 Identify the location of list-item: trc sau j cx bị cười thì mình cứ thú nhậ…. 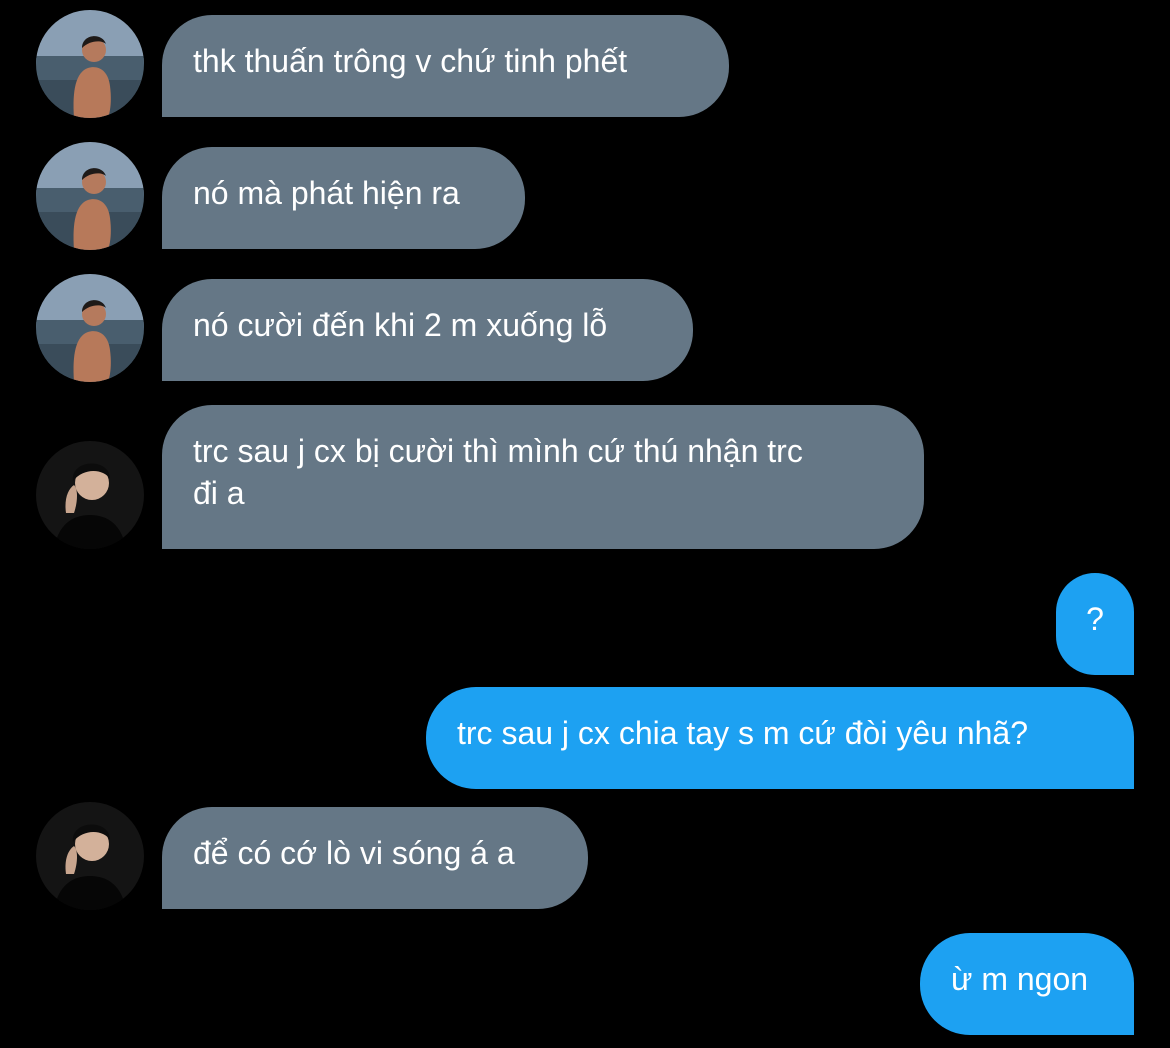
(543, 477).